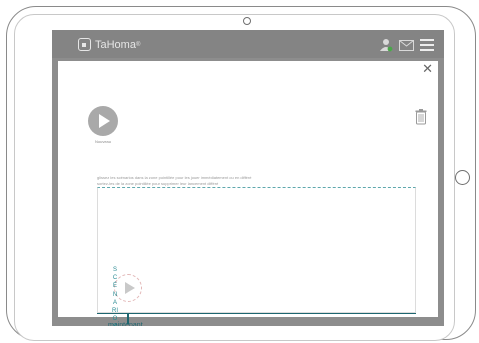 This screenshot has height=343, width=479. What do you see at coordinates (115, 296) in the screenshot?
I see `scenarios-vertical-title: SCÉNARIOS` at bounding box center [115, 296].